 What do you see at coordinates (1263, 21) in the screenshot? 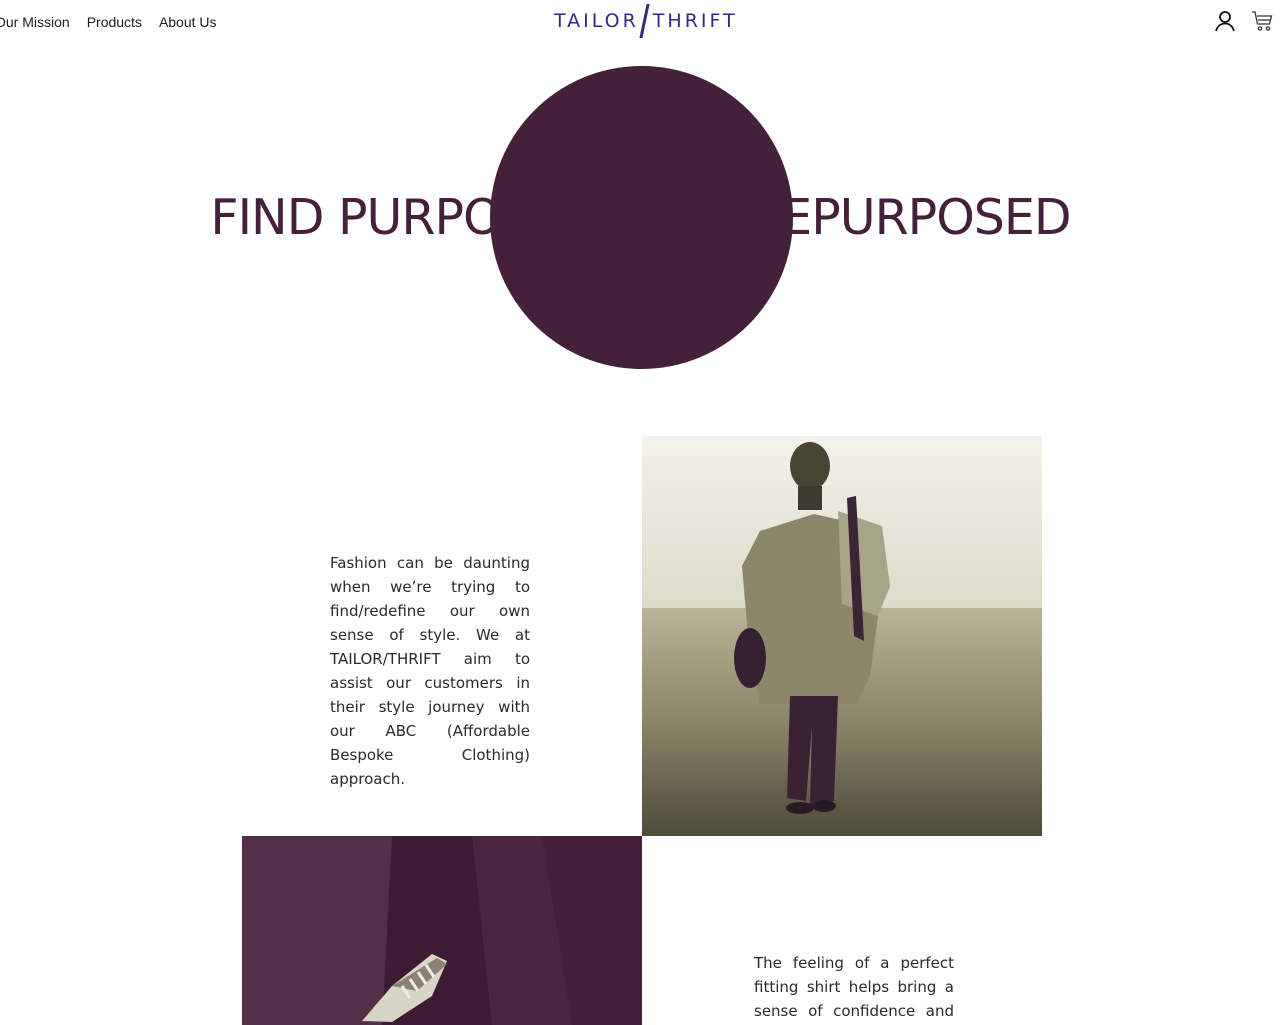
I see `cart-icon` at bounding box center [1263, 21].